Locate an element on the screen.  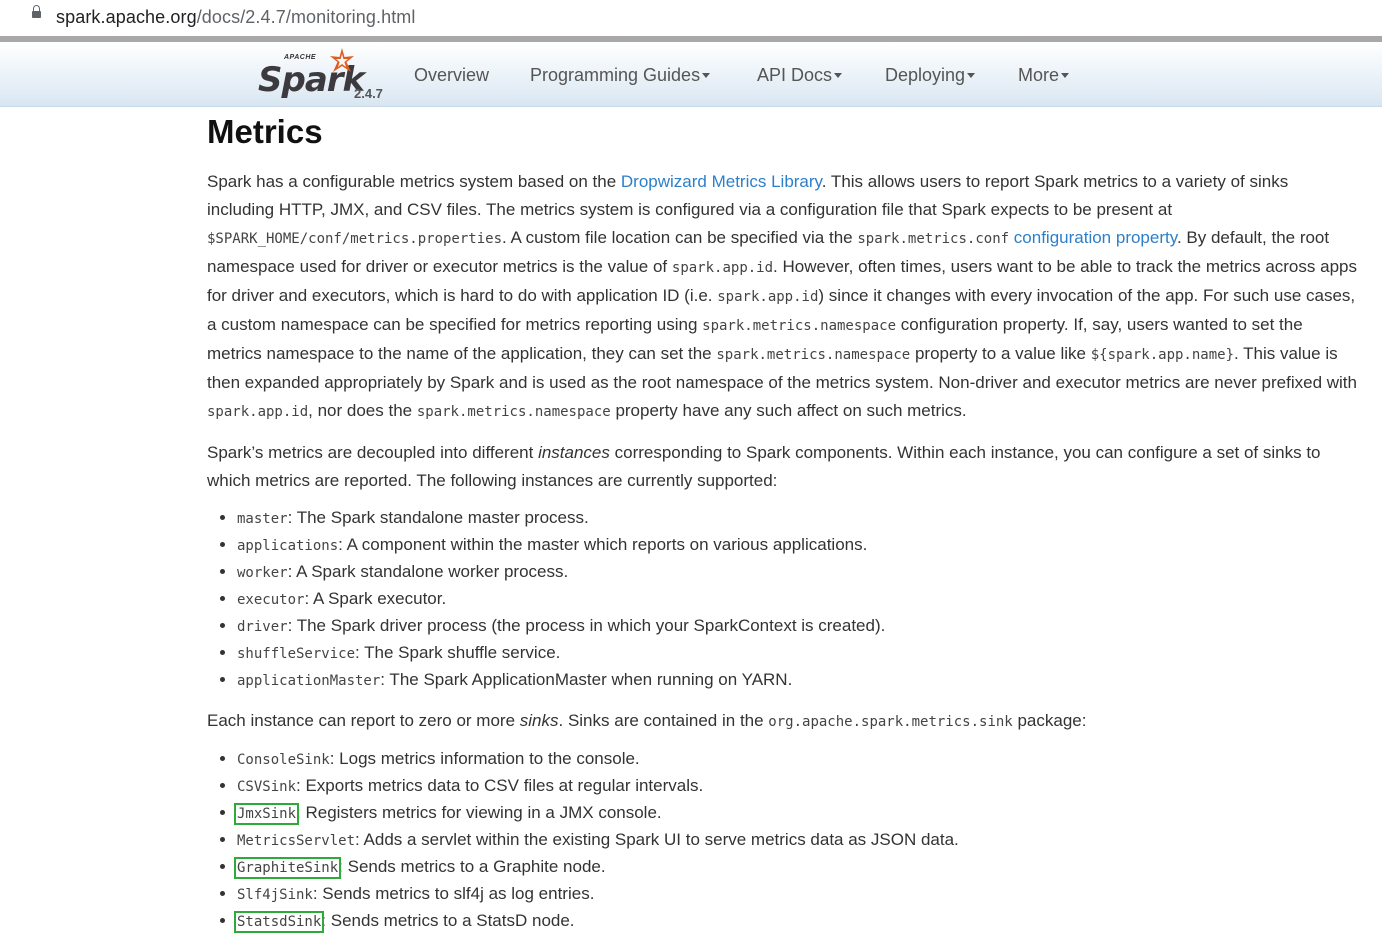
sink-code: Slf4jSink is located at coordinates (275, 895).